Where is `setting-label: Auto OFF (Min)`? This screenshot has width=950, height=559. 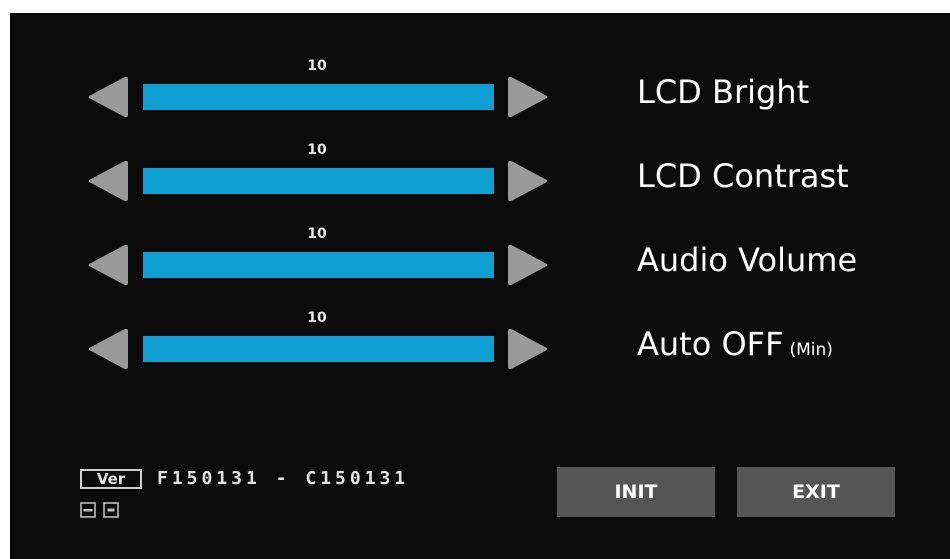
setting-label: Auto OFF (Min) is located at coordinates (735, 347).